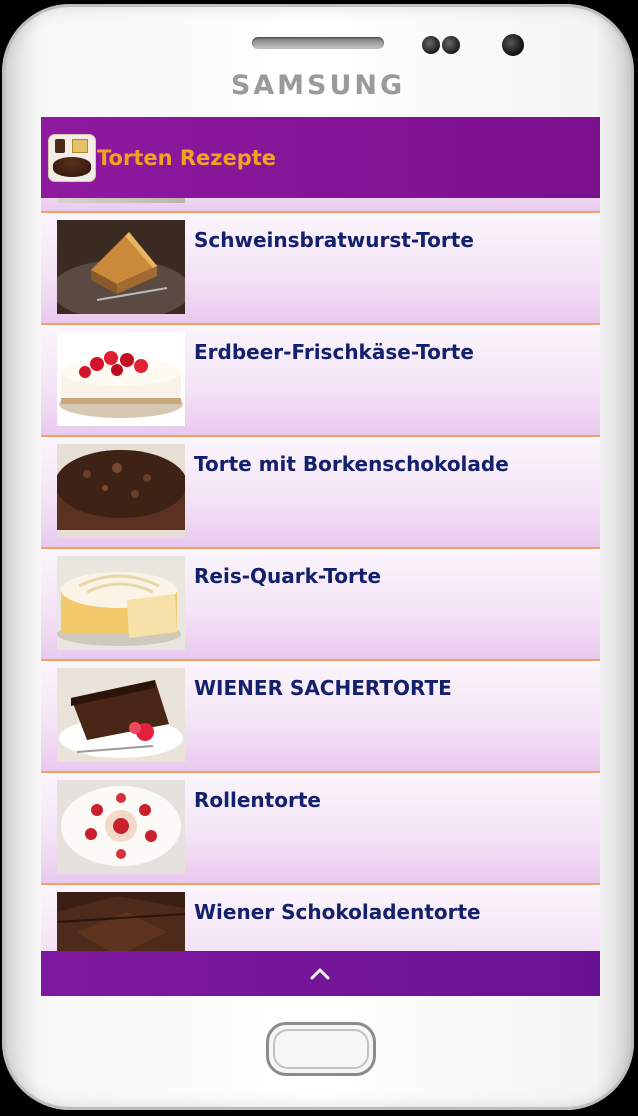 This screenshot has height=1116, width=638. Describe the element at coordinates (351, 464) in the screenshot. I see `recipe-title: Torte mit Borkenschokolade` at that location.